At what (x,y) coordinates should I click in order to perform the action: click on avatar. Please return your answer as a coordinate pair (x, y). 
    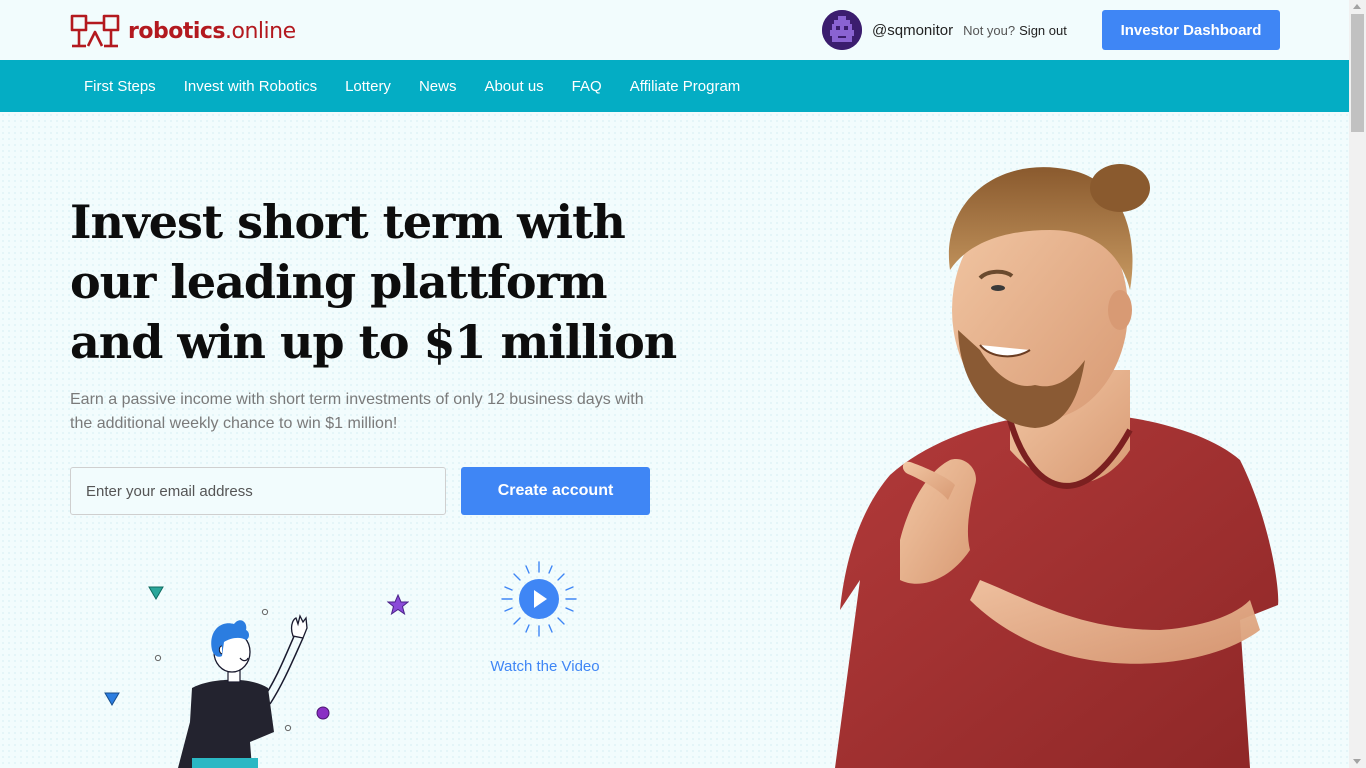
    Looking at the image, I should click on (842, 30).